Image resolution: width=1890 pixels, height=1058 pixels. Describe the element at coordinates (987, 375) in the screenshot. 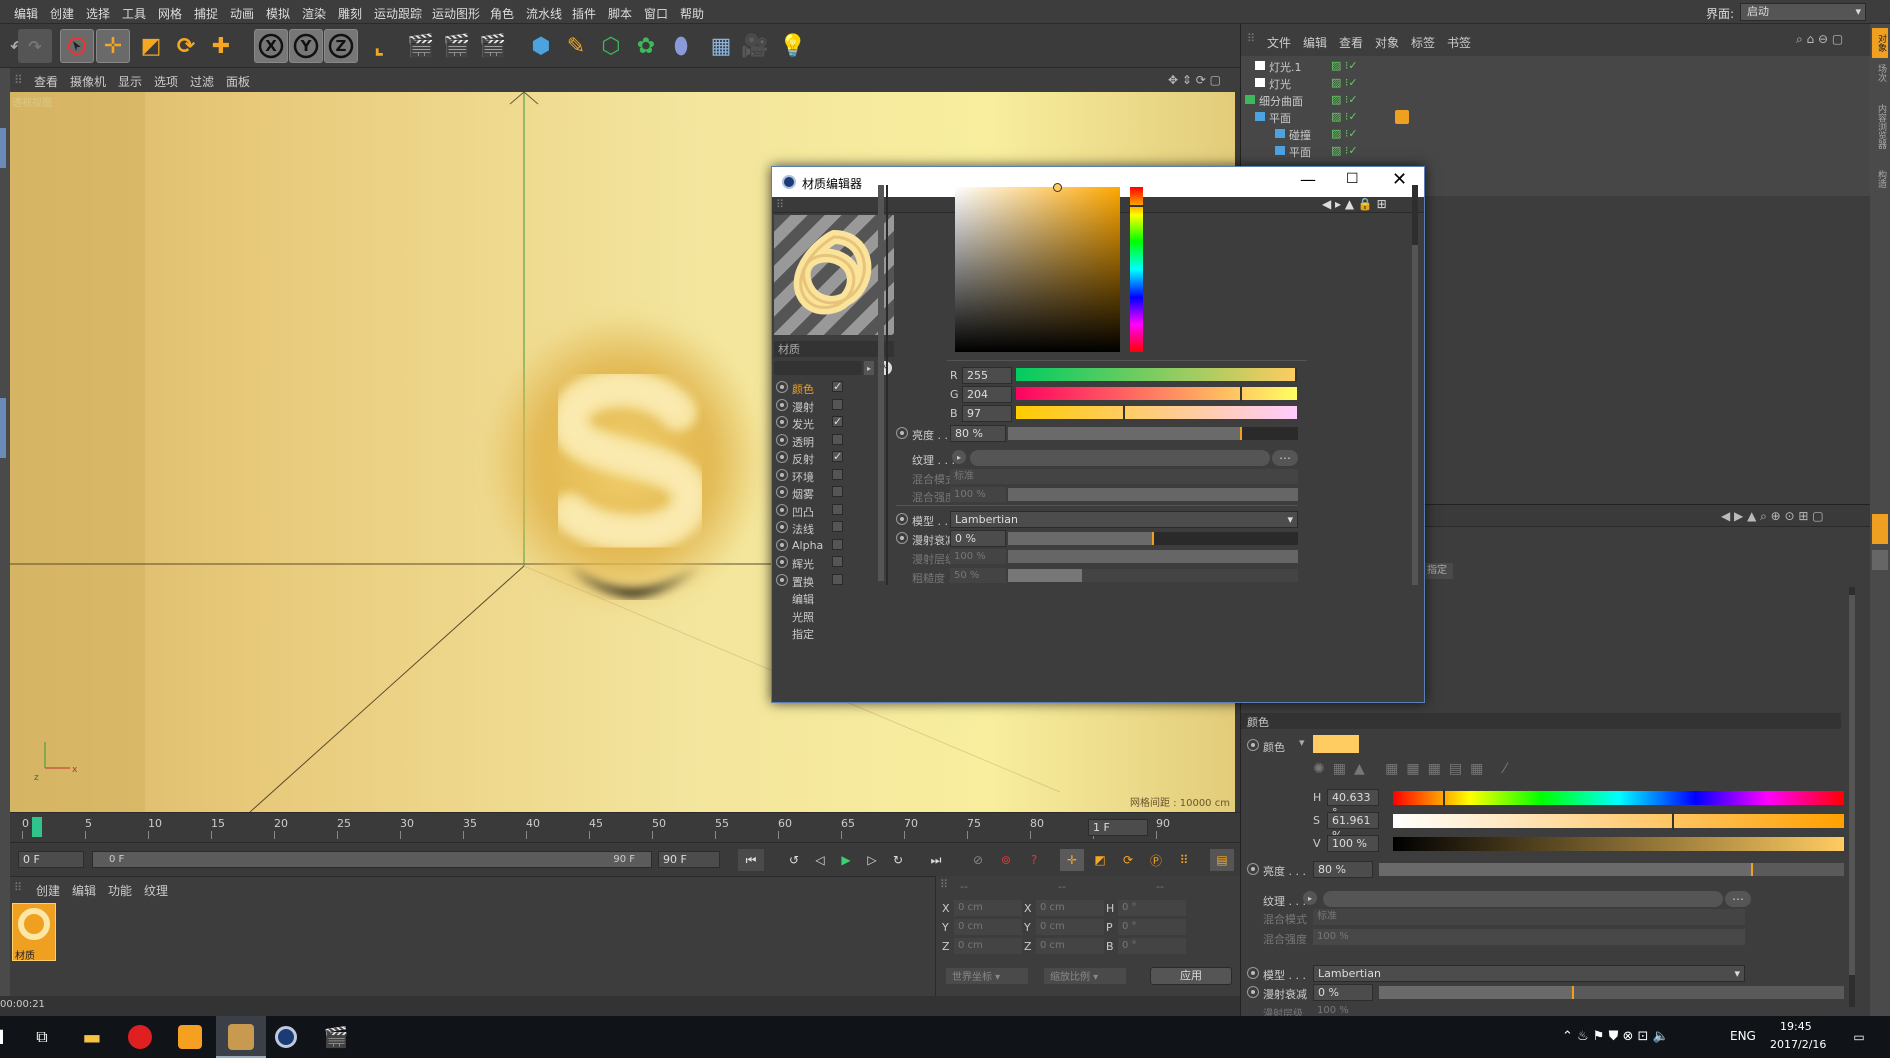

I see `red-field: 255` at that location.